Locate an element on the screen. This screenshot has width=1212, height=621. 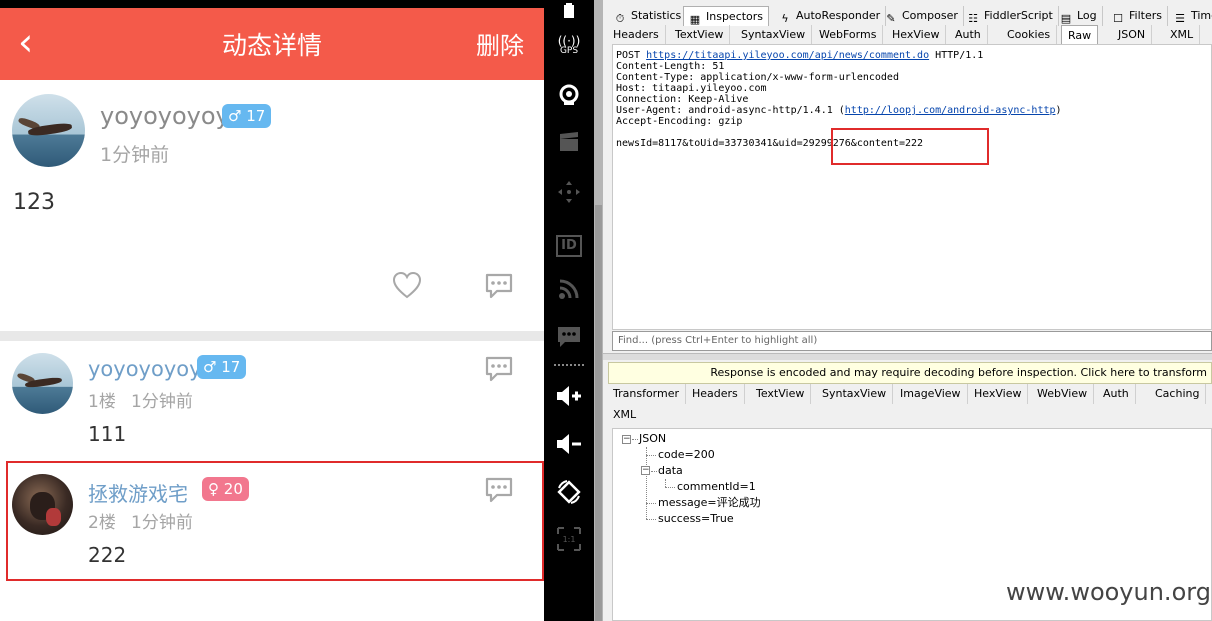
app-header: ‹ 动态详情 删除 is located at coordinates (272, 44).